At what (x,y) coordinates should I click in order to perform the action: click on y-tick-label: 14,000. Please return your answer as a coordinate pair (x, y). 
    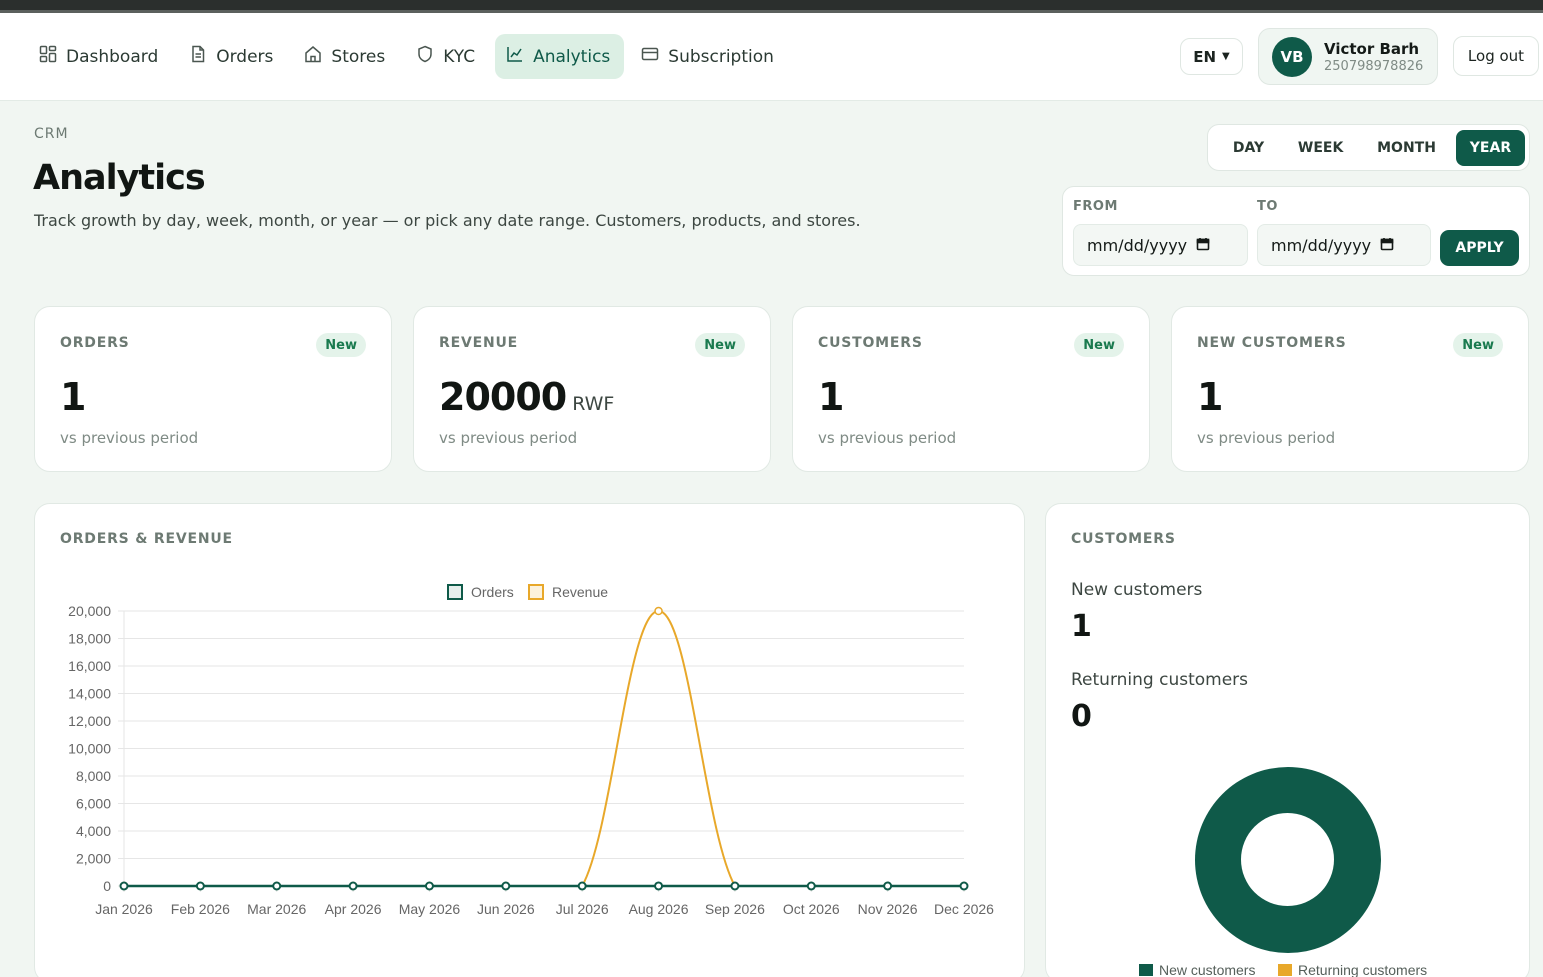
    Looking at the image, I should click on (89, 694).